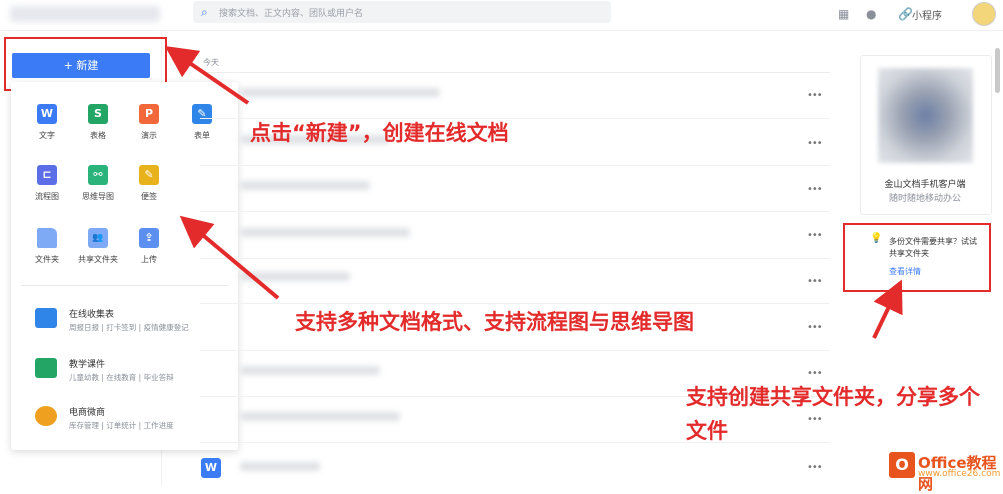 The image size is (1003, 494). What do you see at coordinates (229, 257) in the screenshot?
I see `arrow-to-menu` at bounding box center [229, 257].